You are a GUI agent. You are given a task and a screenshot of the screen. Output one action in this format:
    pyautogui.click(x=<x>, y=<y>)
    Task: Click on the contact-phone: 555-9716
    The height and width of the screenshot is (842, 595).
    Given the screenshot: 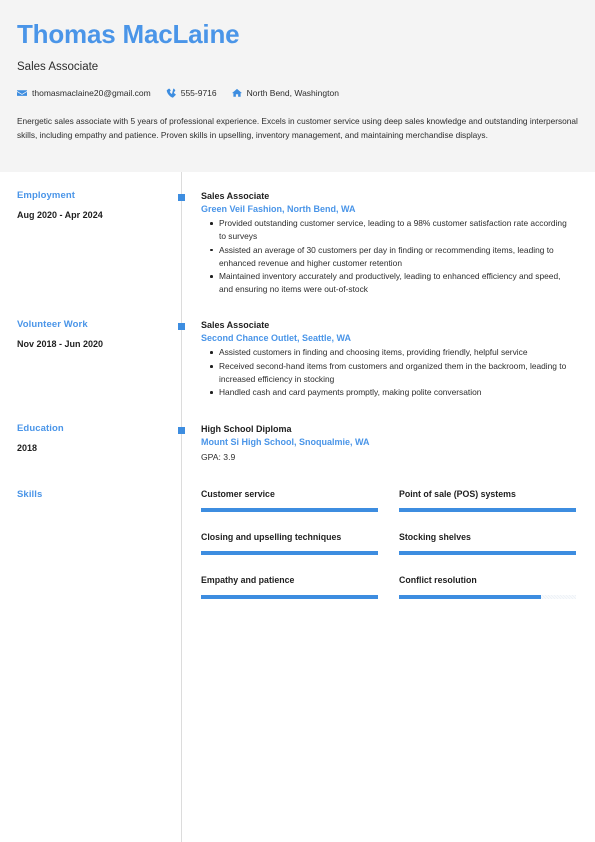 What is the action you would take?
    pyautogui.click(x=191, y=93)
    